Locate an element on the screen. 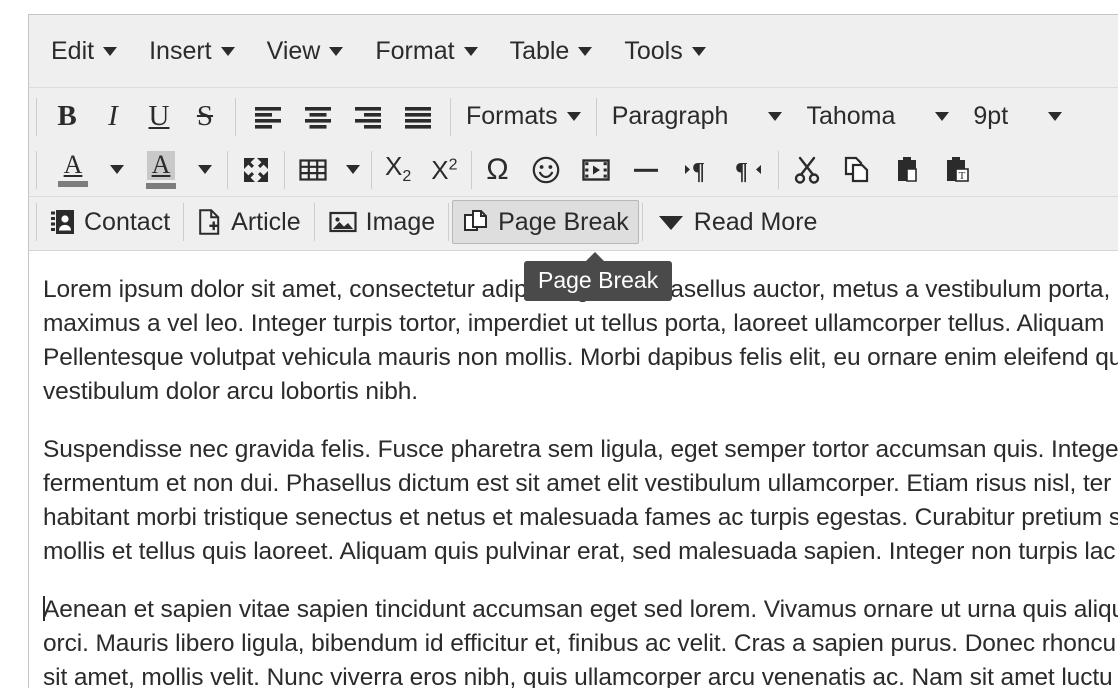 This screenshot has height=688, width=1118. superscript-button: X2 is located at coordinates (444, 170).